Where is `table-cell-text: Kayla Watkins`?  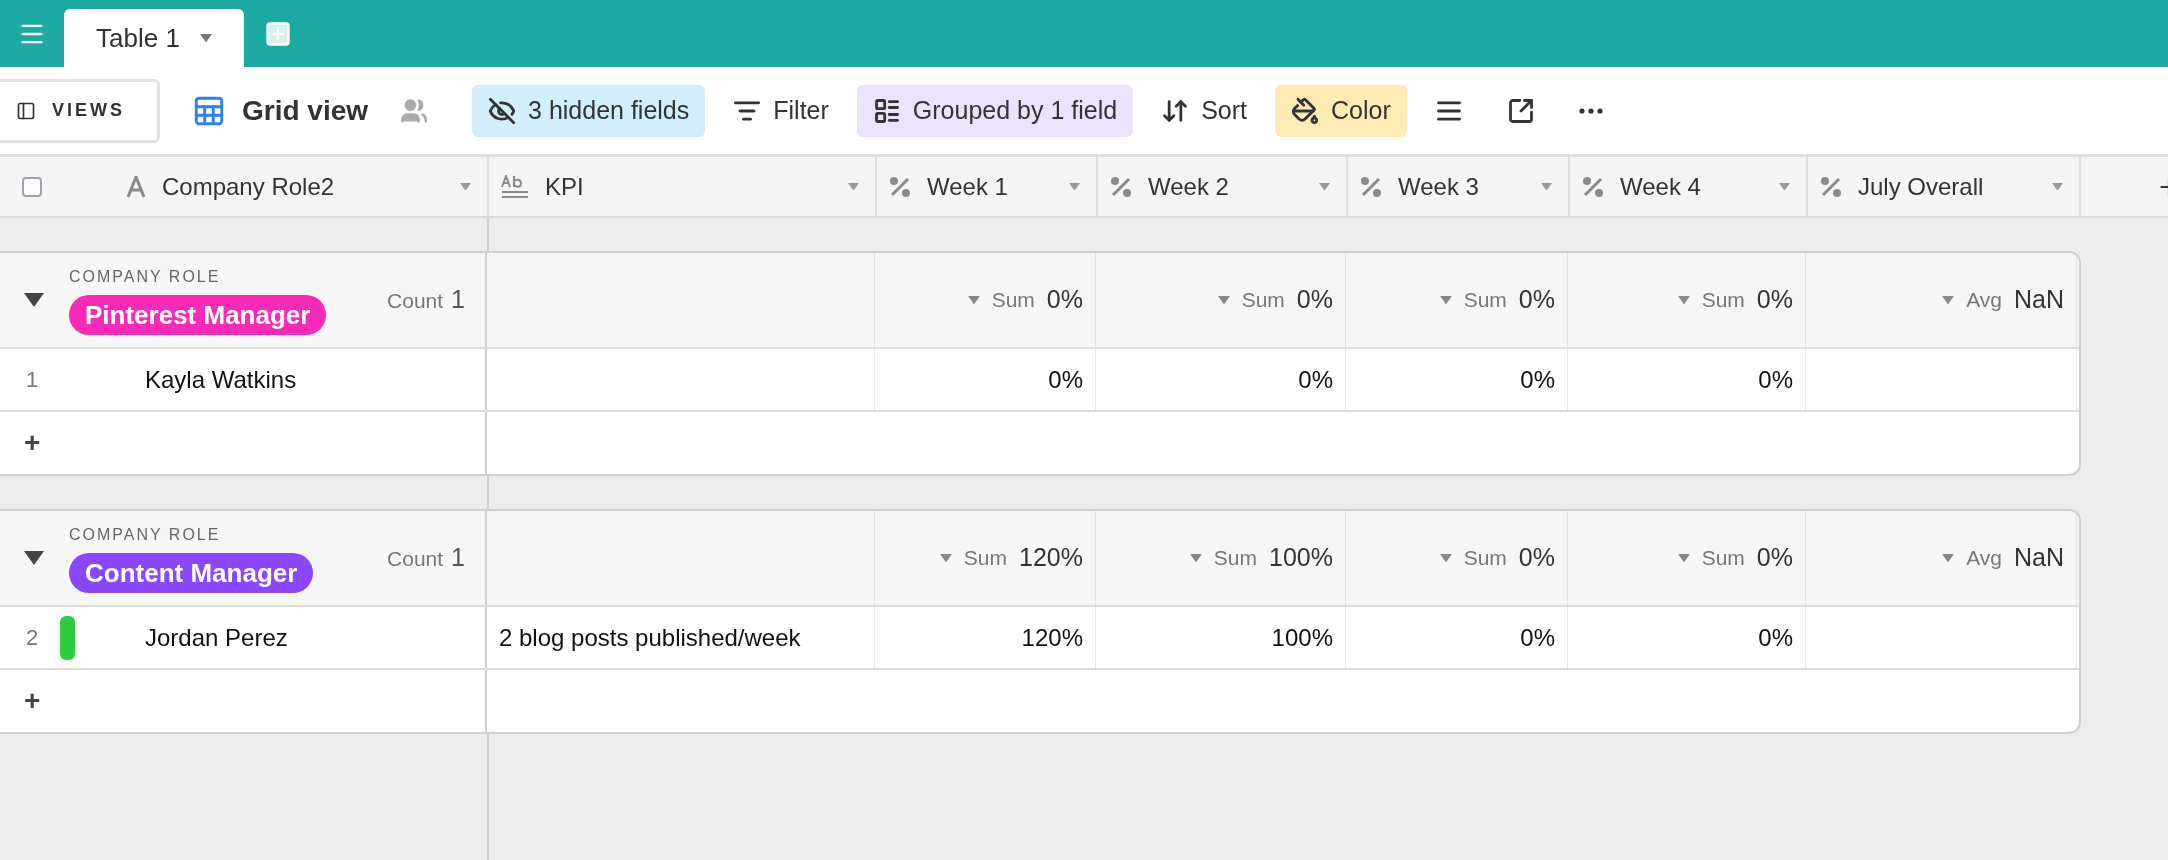 table-cell-text: Kayla Watkins is located at coordinates (221, 379).